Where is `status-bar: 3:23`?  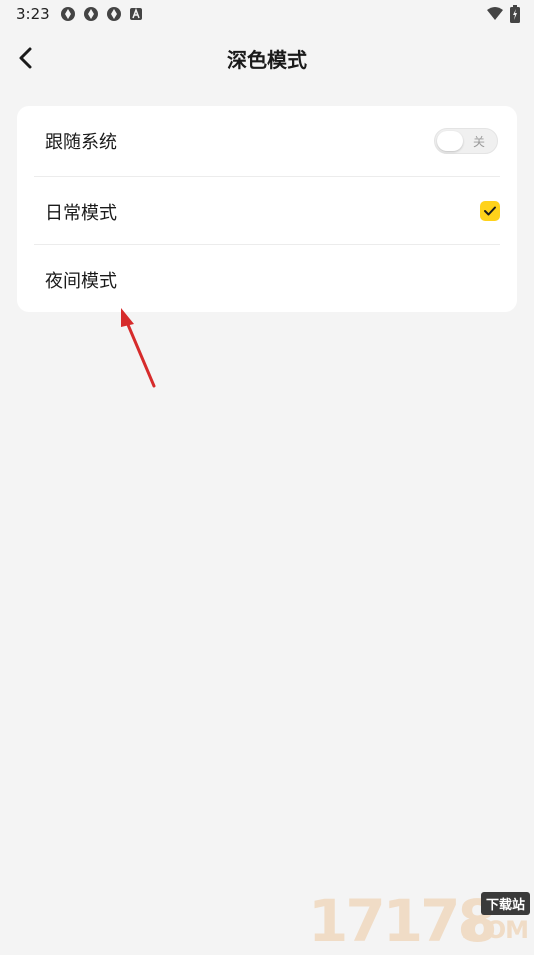
status-bar: 3:23 is located at coordinates (267, 14).